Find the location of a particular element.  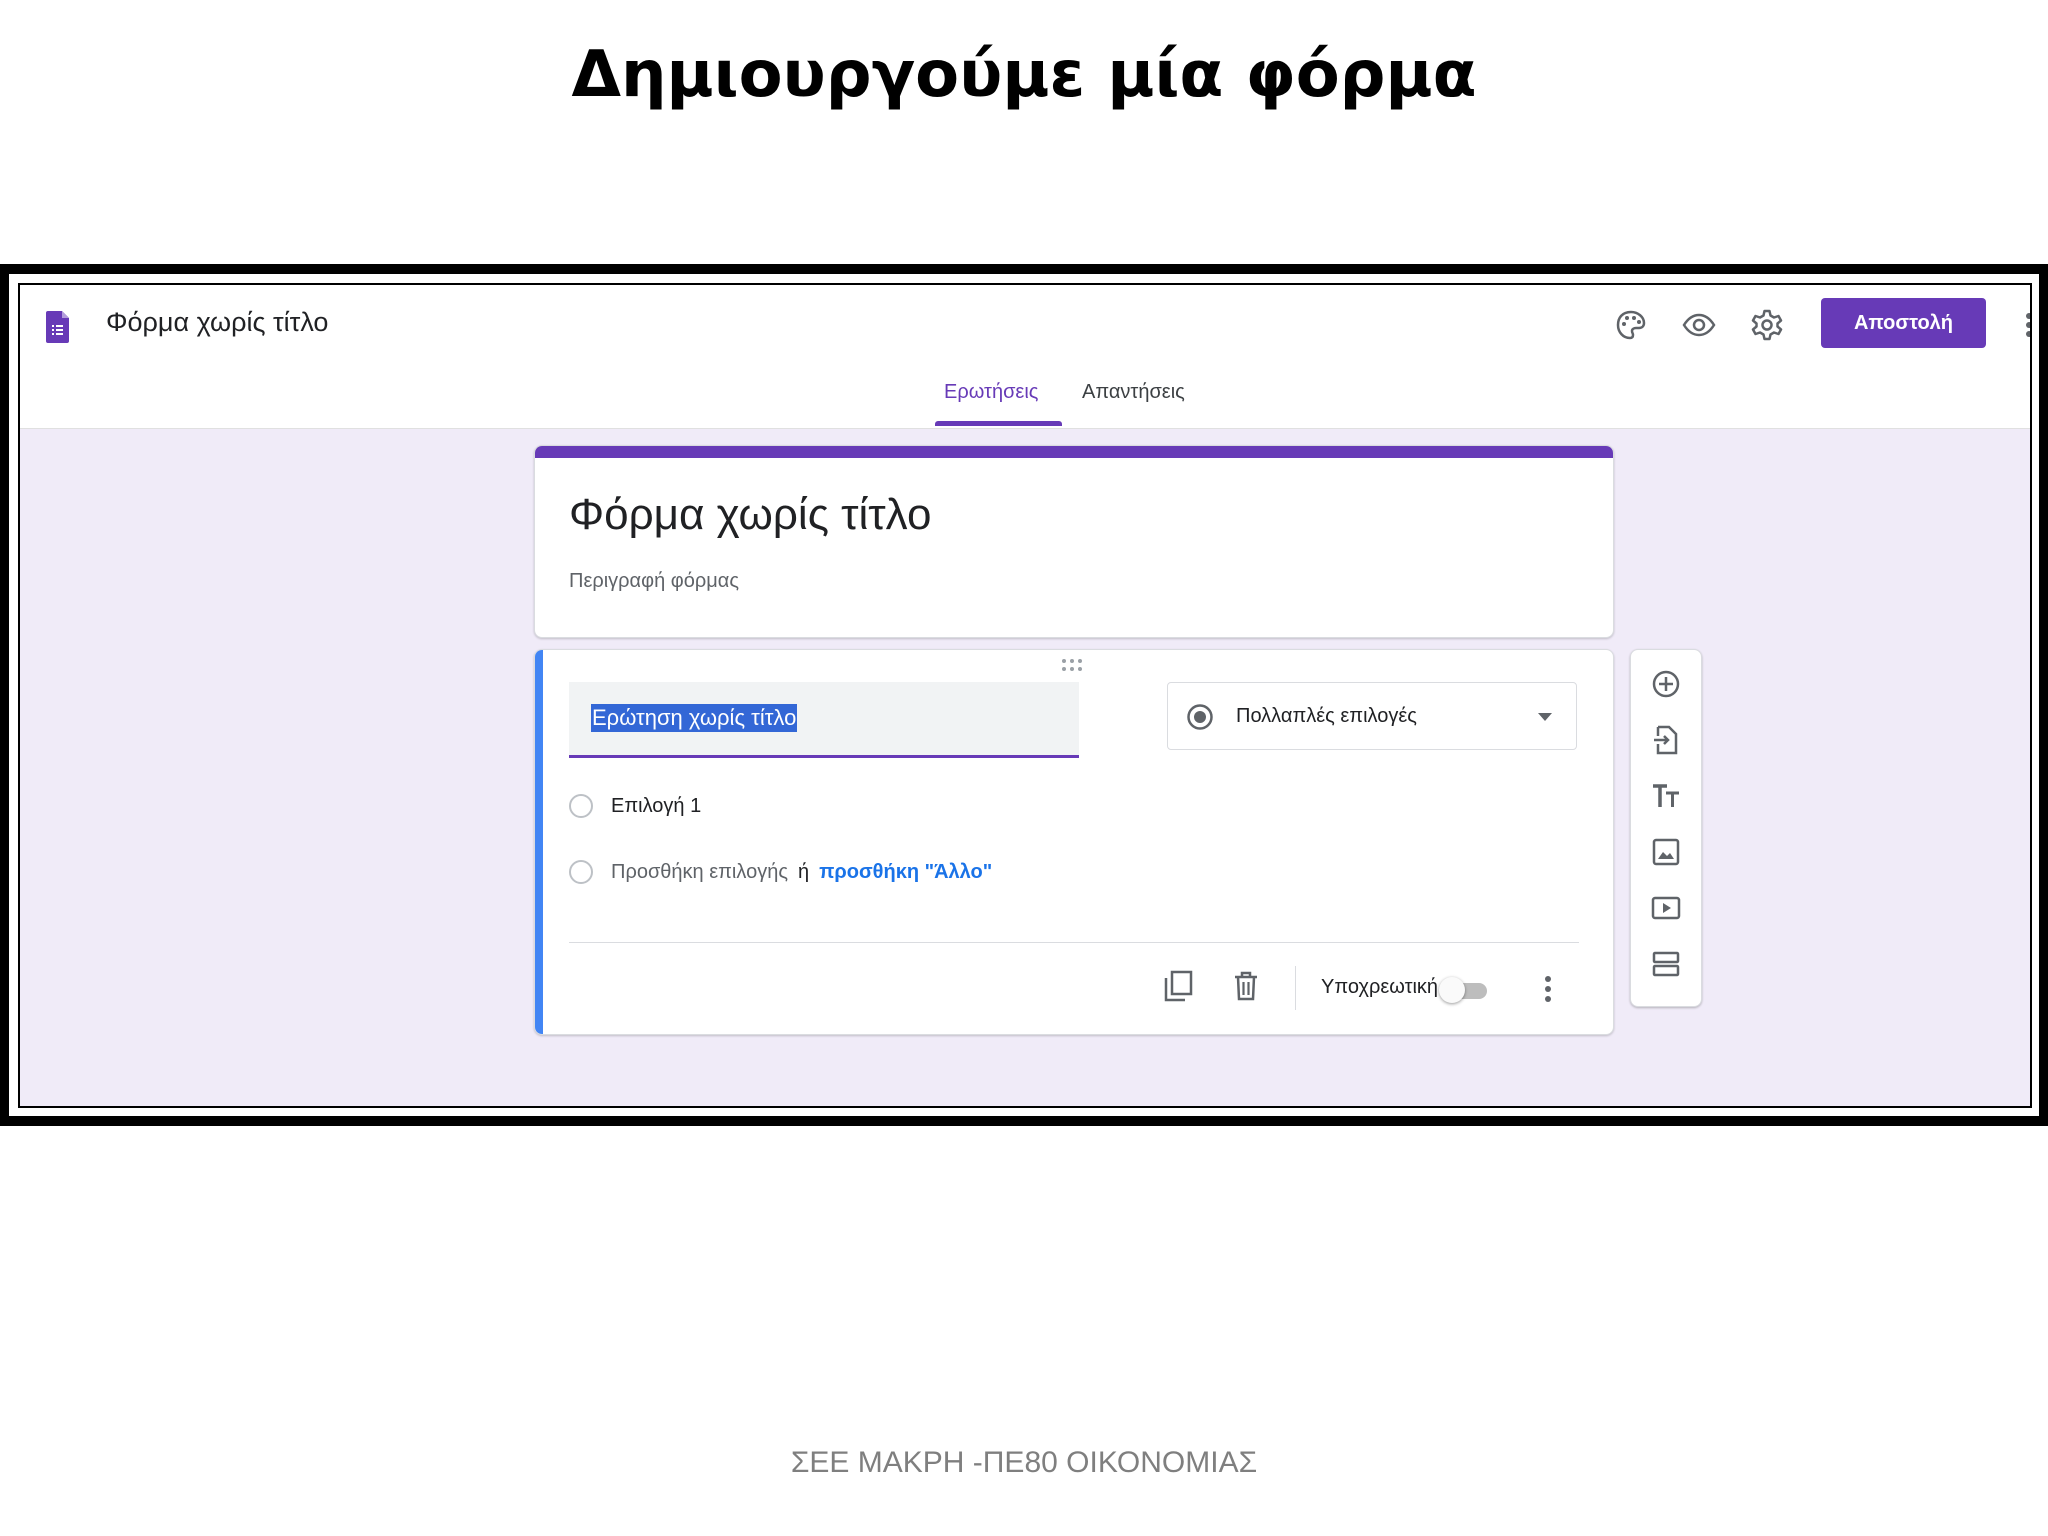

add-section-icon is located at coordinates (1666, 964).